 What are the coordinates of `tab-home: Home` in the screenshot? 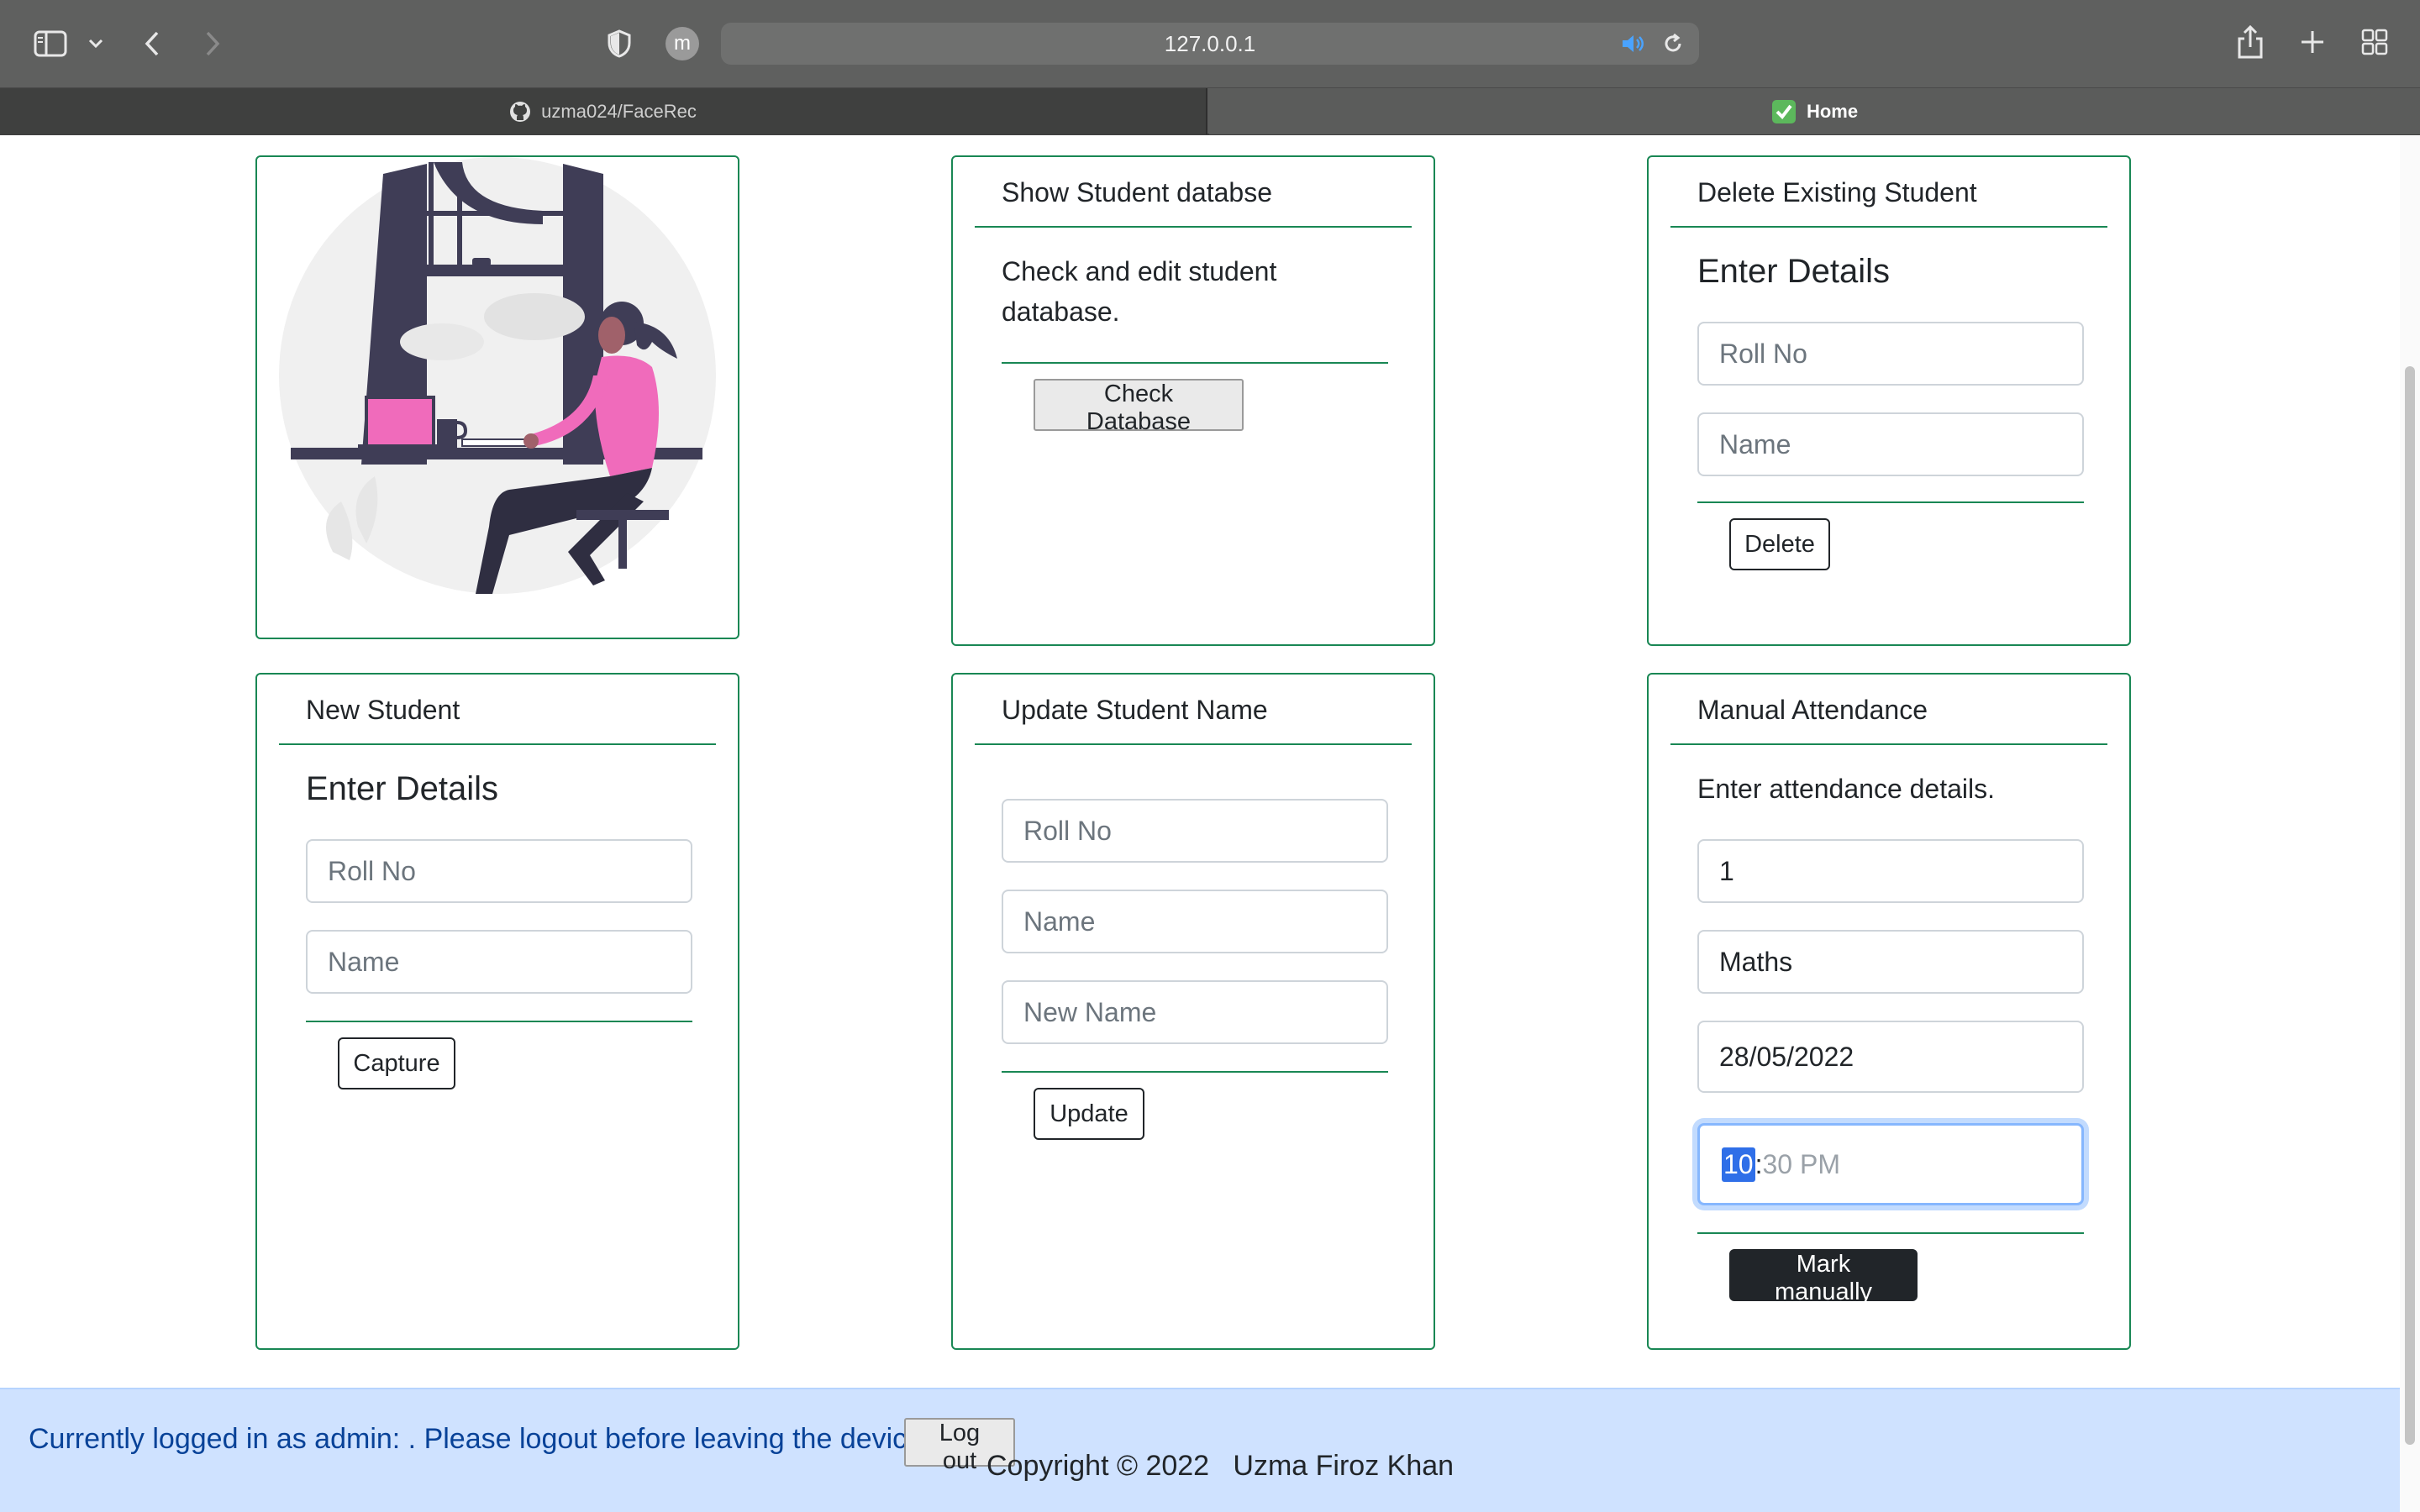 It's located at (1814, 111).